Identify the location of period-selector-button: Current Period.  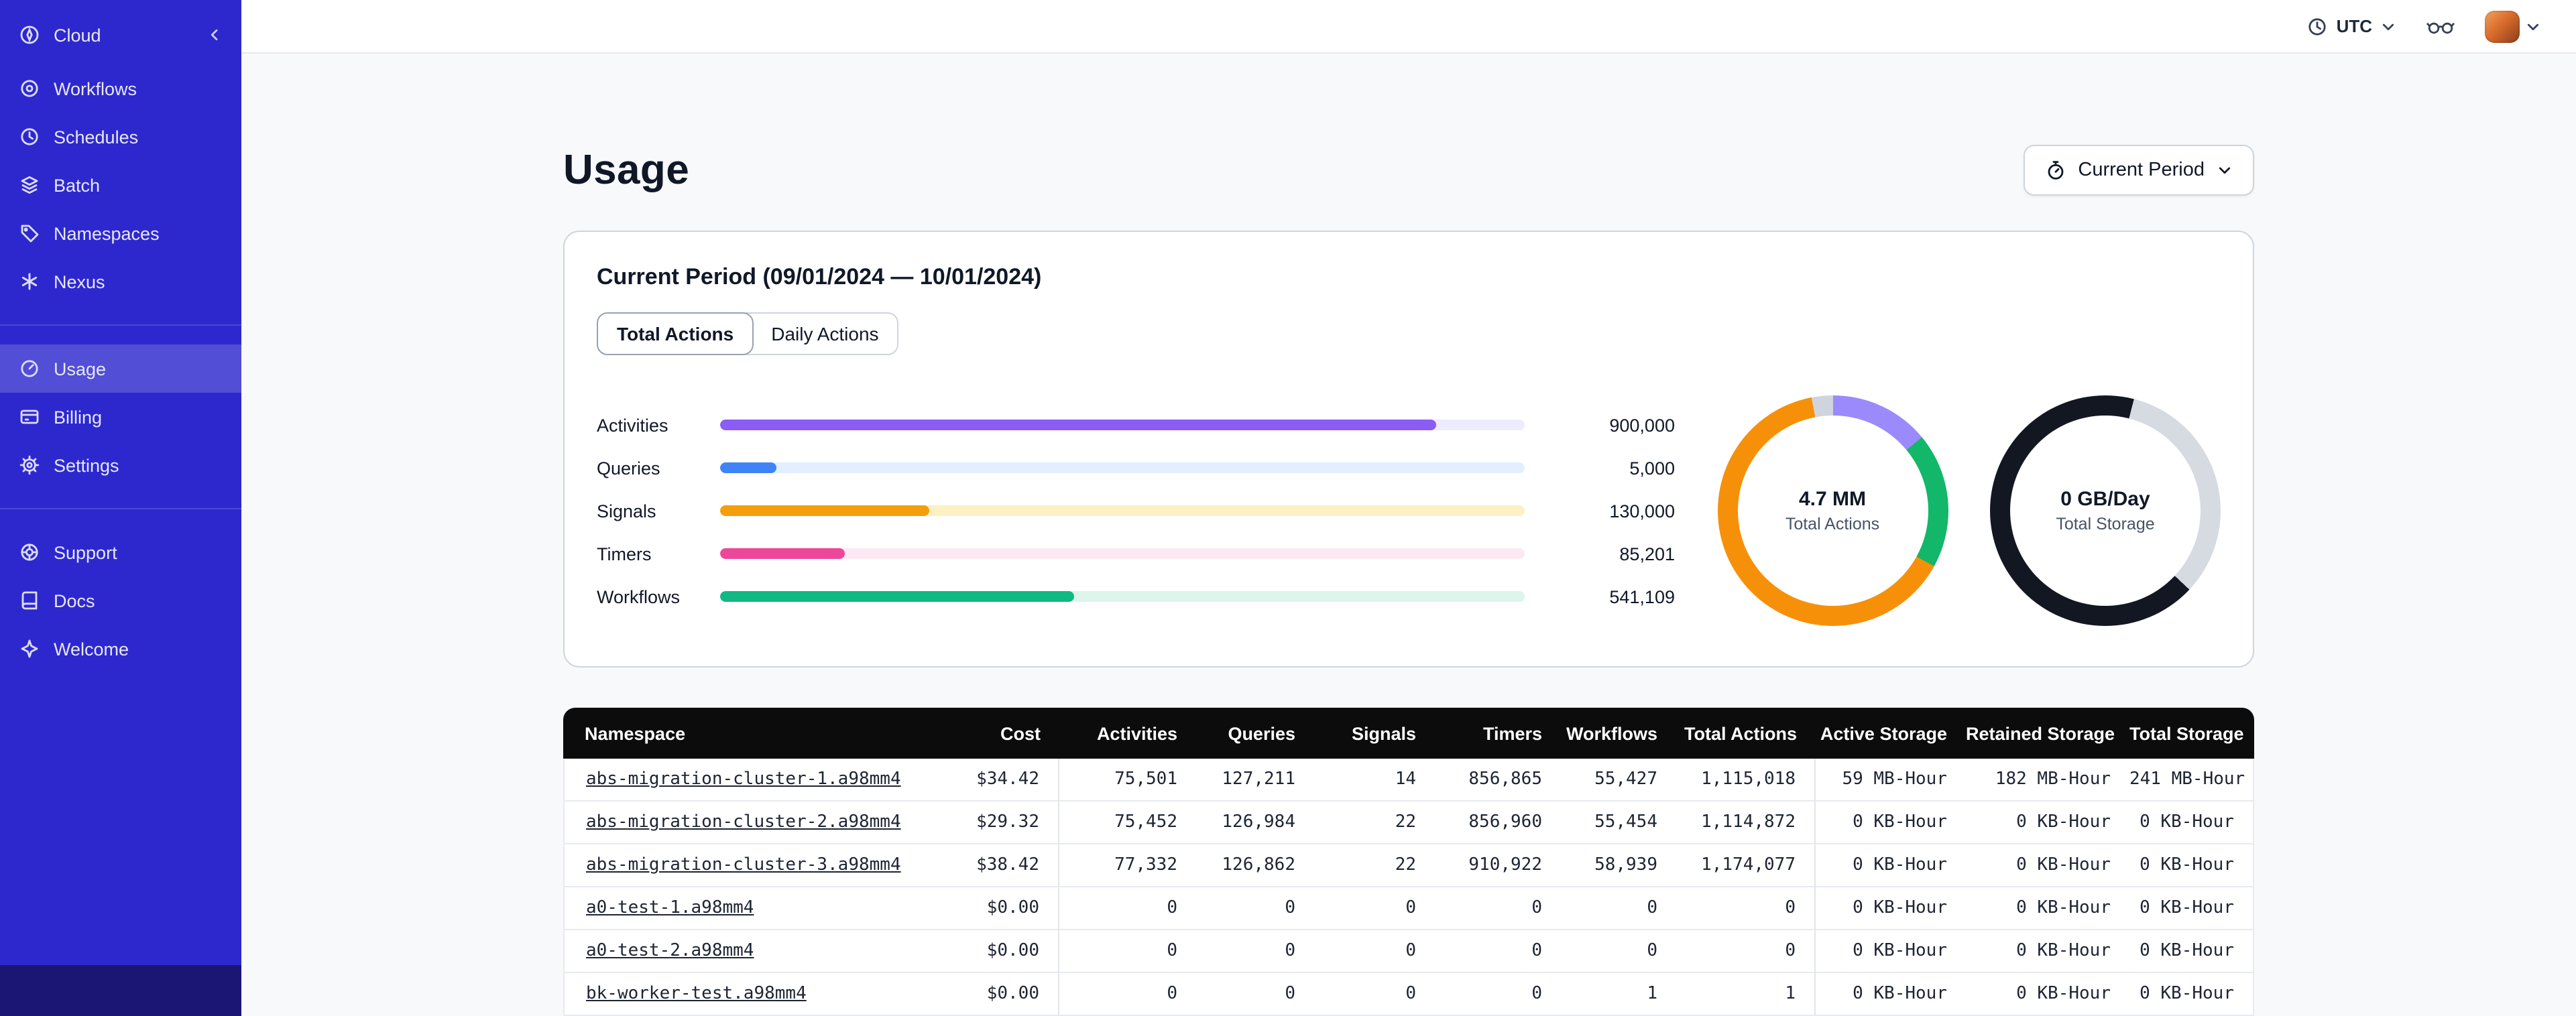
(2138, 170).